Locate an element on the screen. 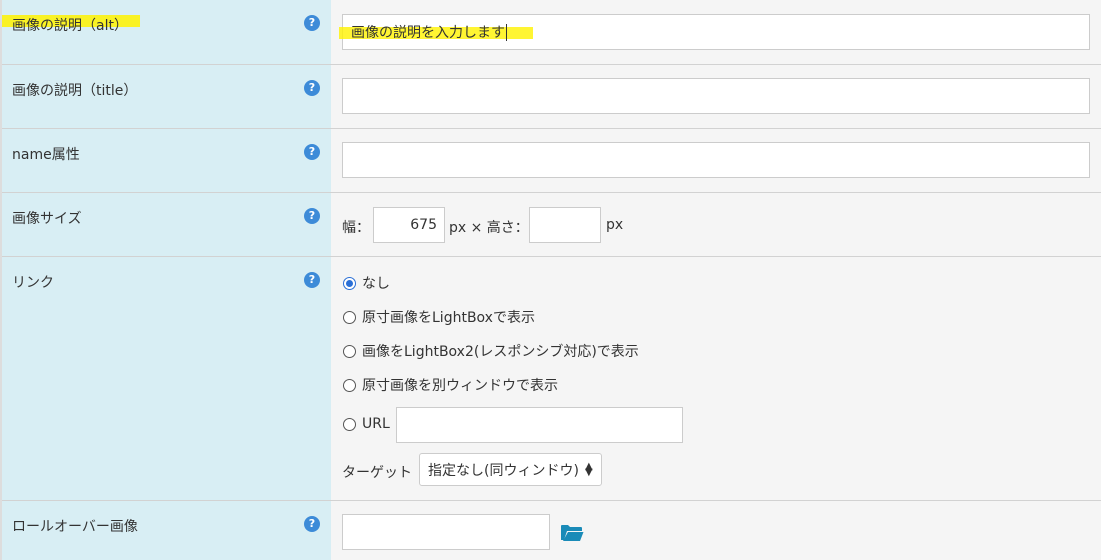  name-attribute-input is located at coordinates (716, 160).